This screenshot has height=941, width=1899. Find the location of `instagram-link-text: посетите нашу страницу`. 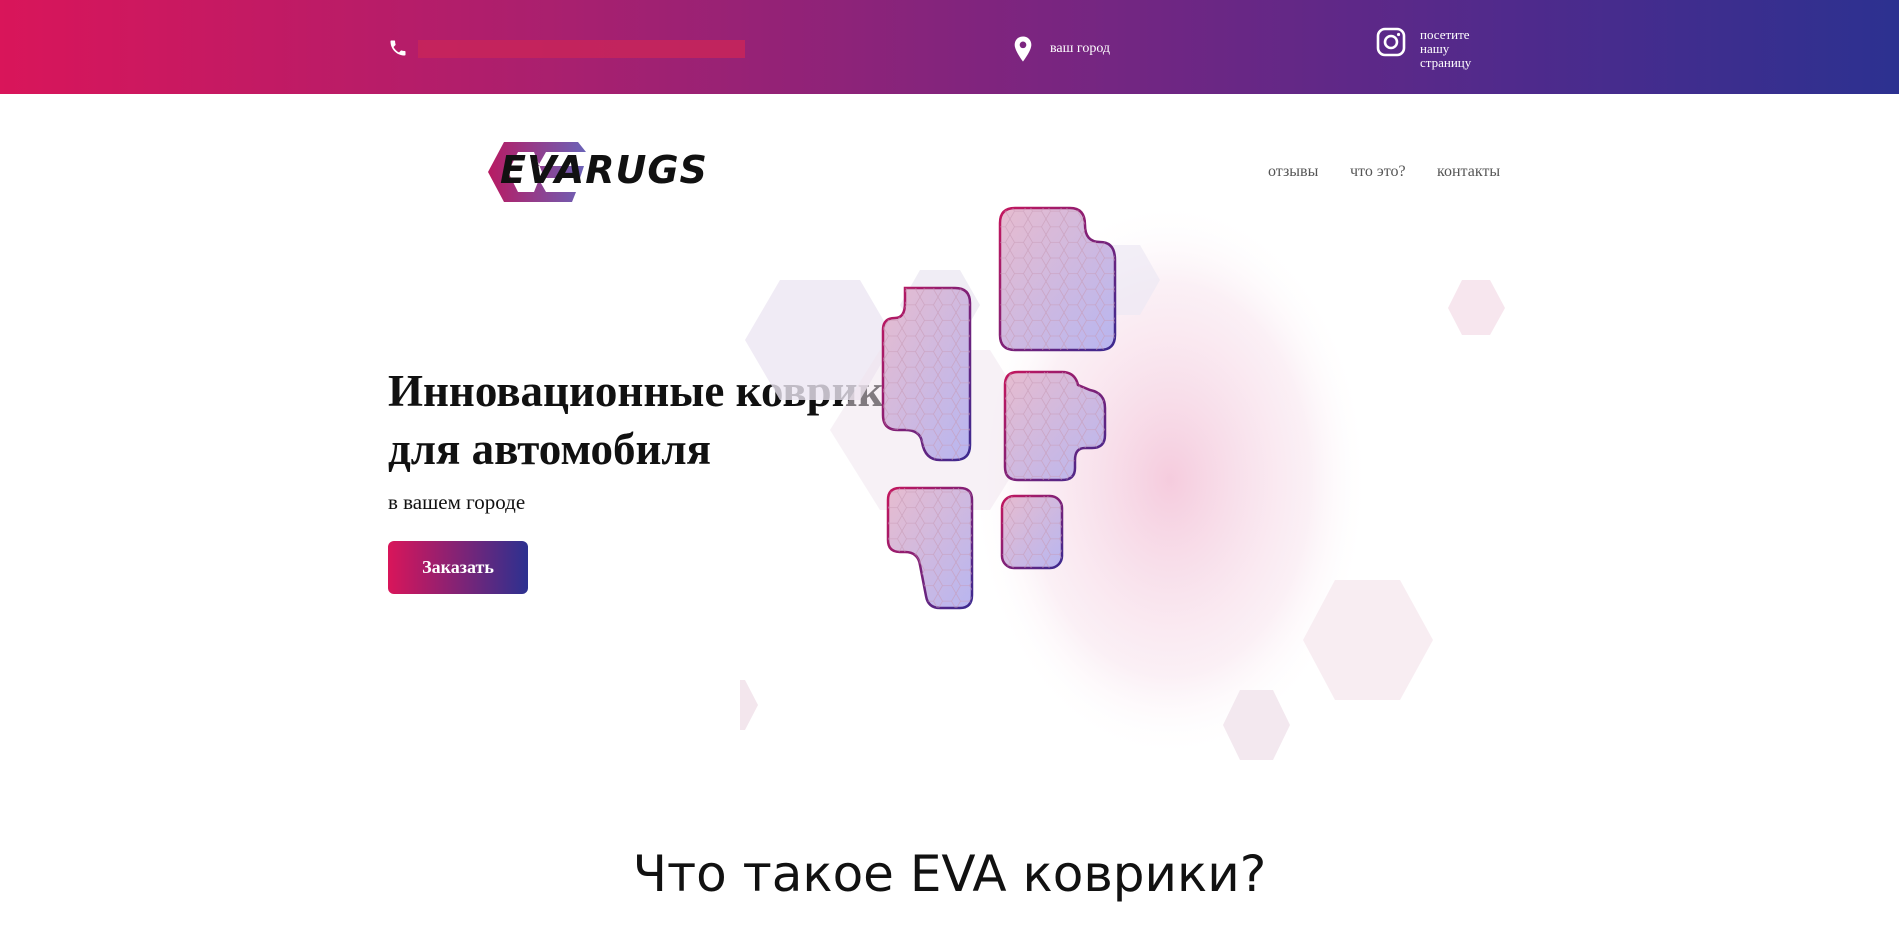

instagram-link-text: посетите нашу страницу is located at coordinates (1455, 49).